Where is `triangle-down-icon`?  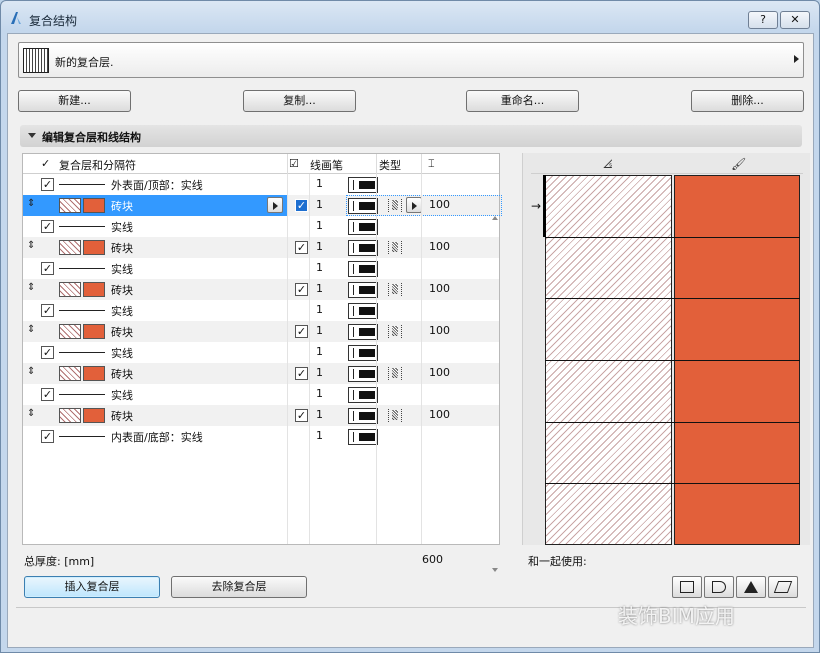 triangle-down-icon is located at coordinates (32, 135).